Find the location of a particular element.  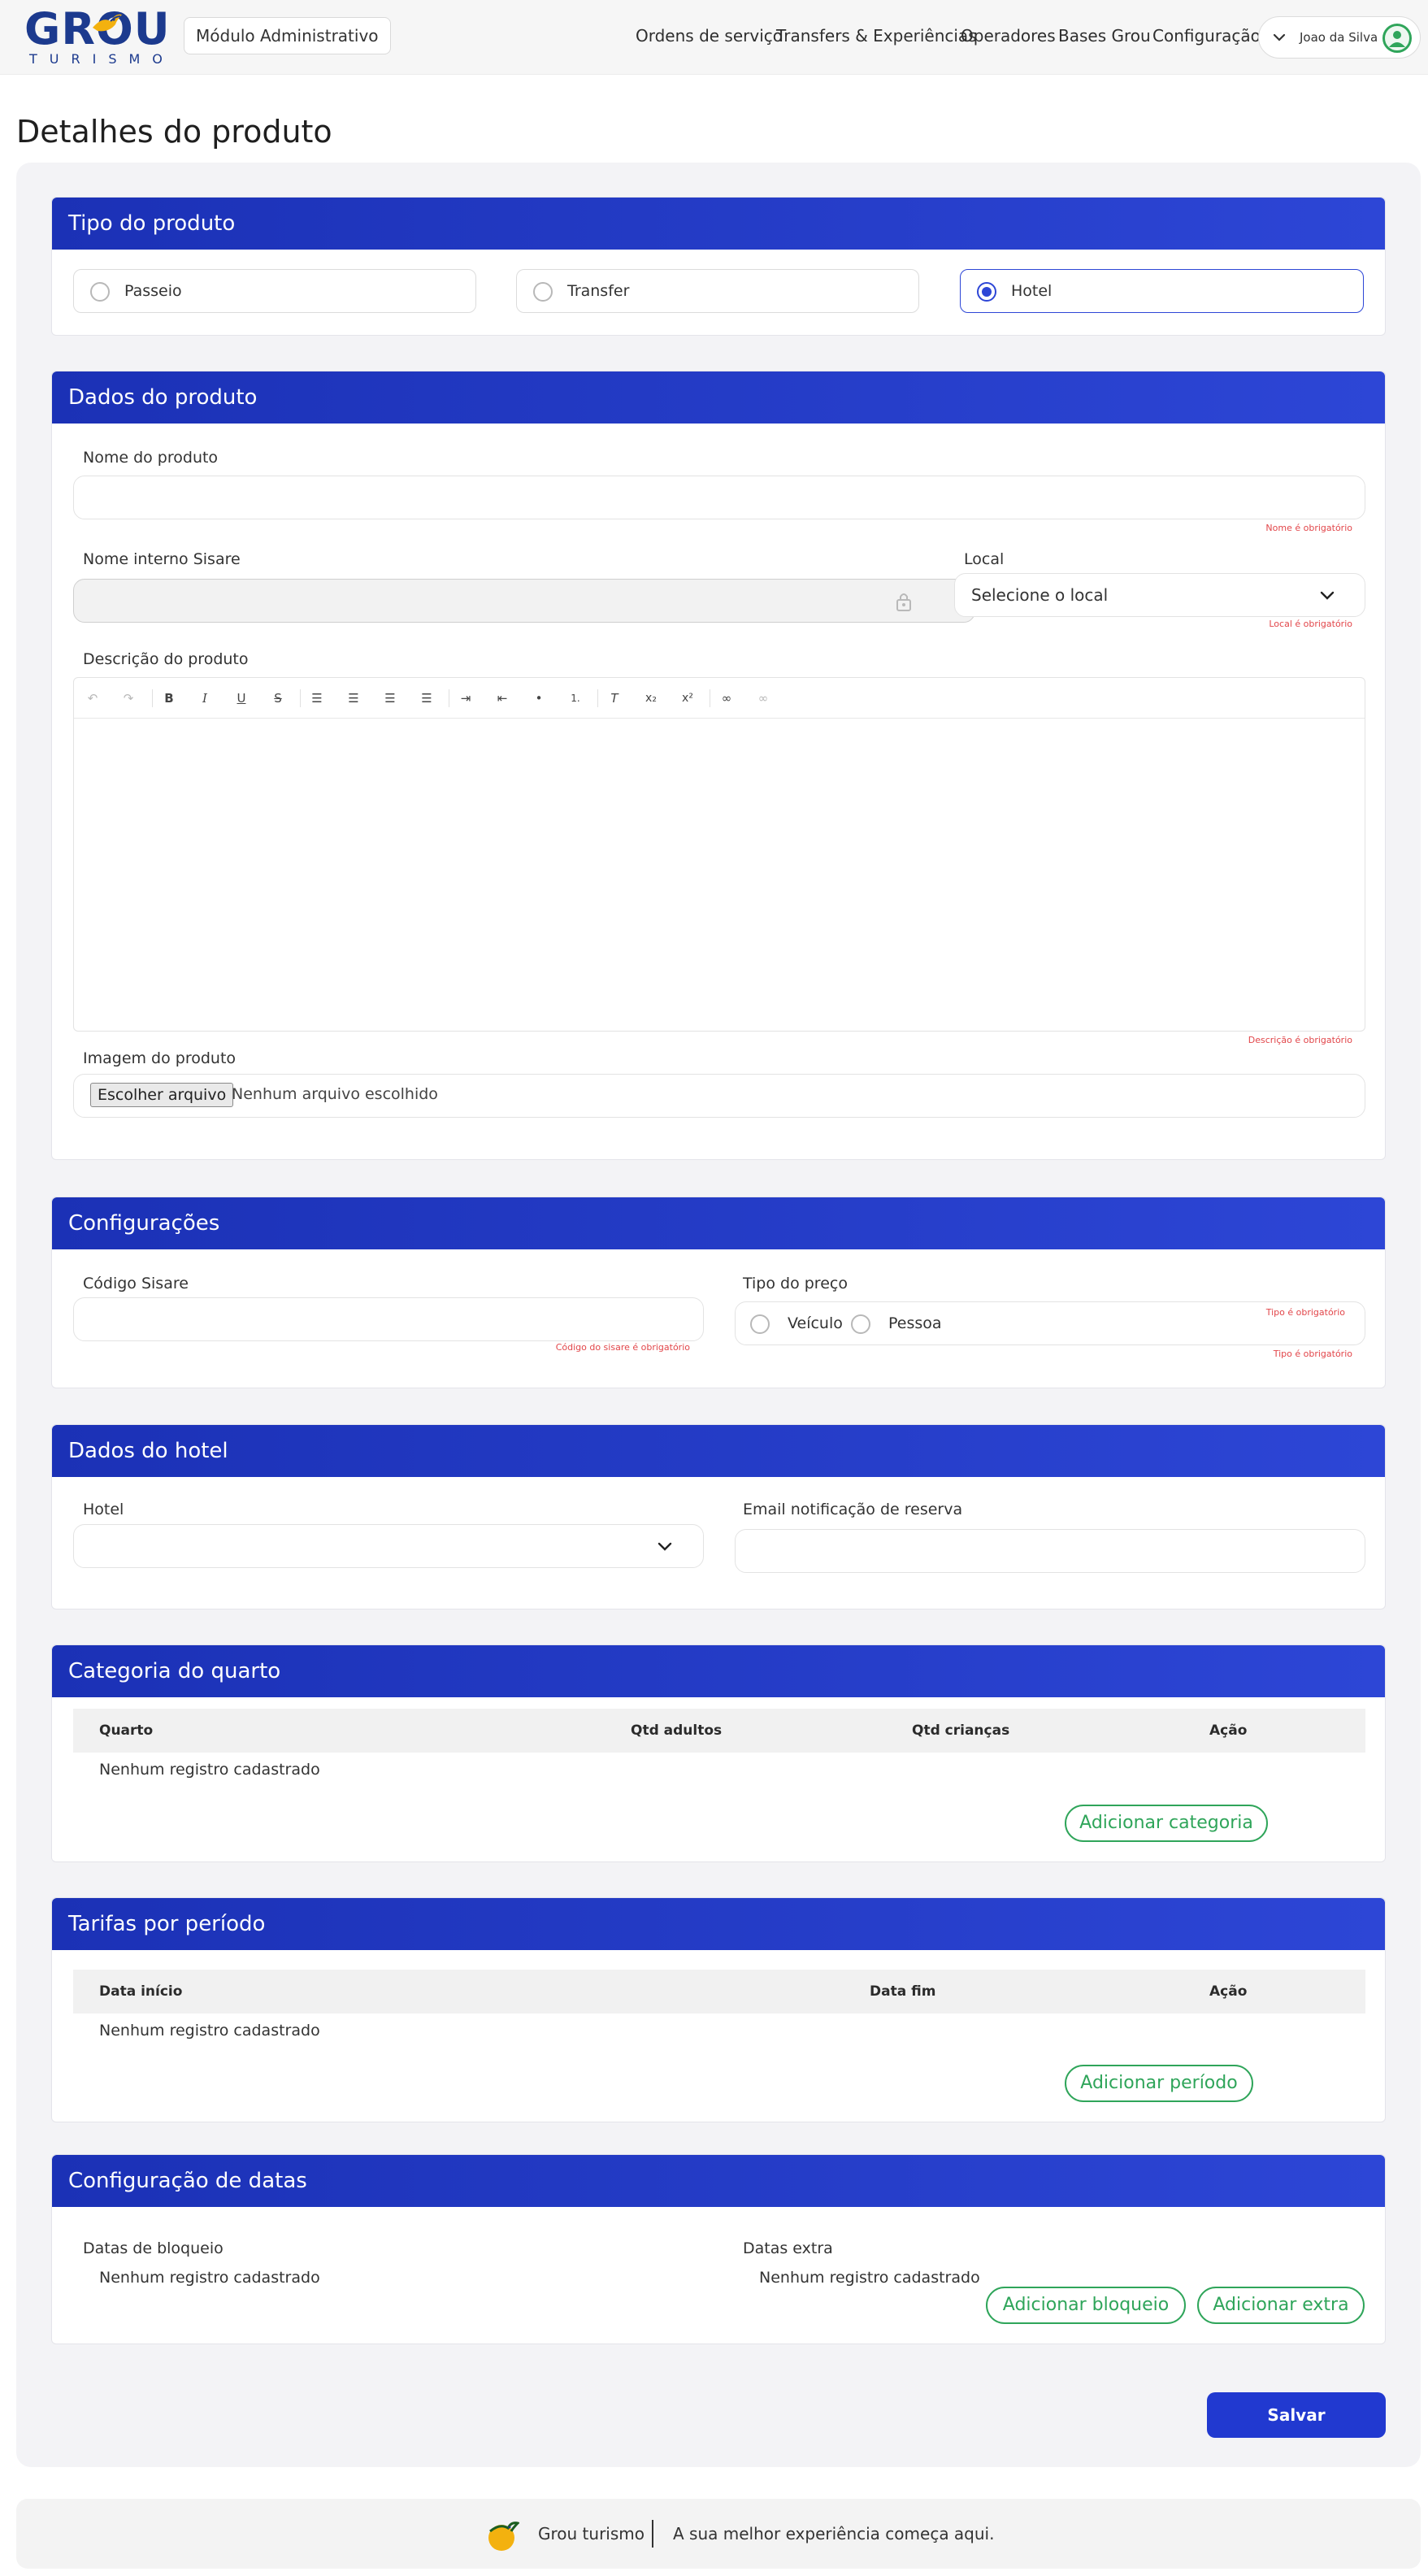

local-label: Local is located at coordinates (985, 559).